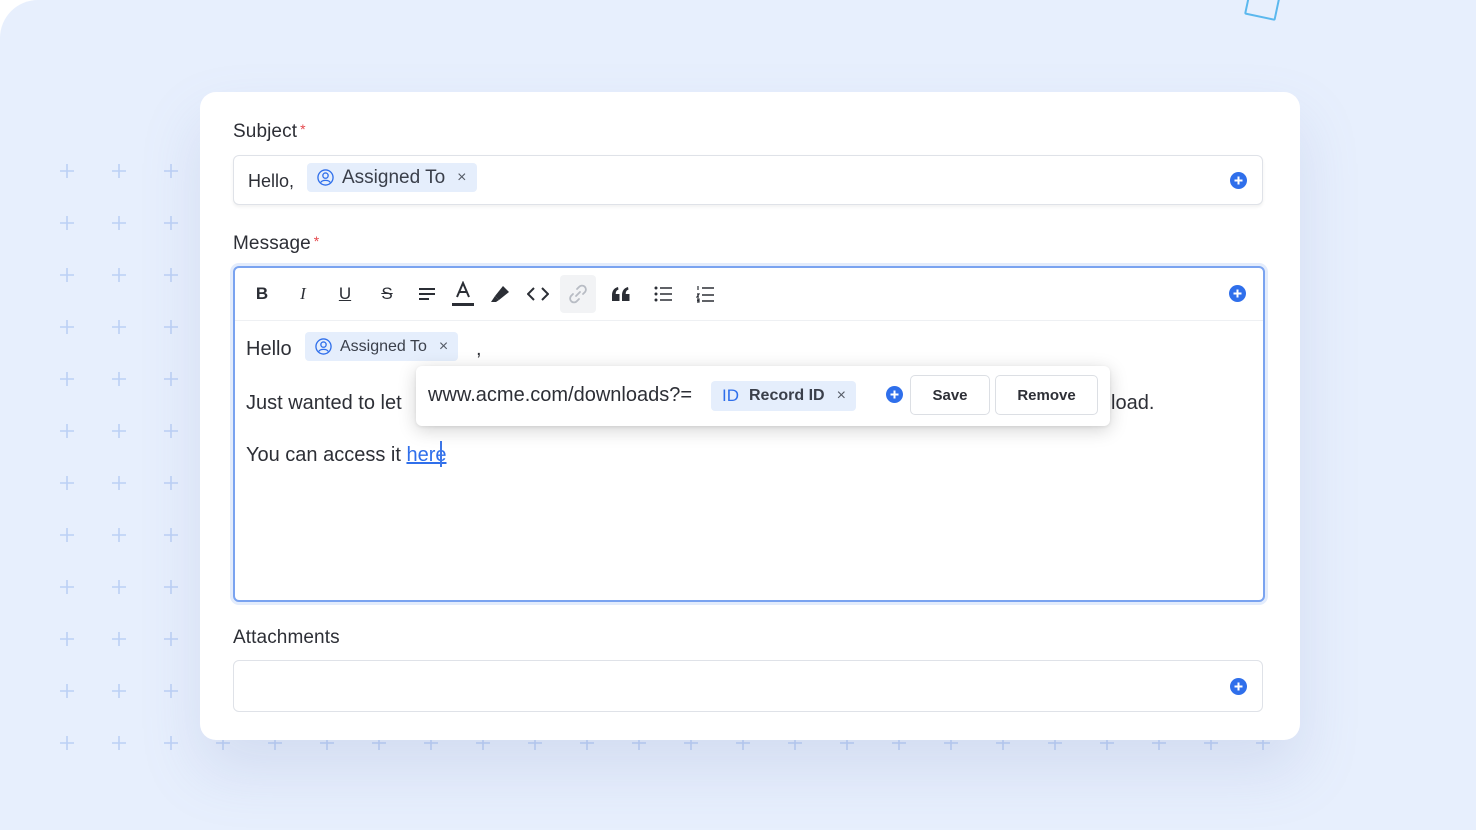 This screenshot has height=830, width=1476. I want to click on attachments-add-button, so click(1238, 686).